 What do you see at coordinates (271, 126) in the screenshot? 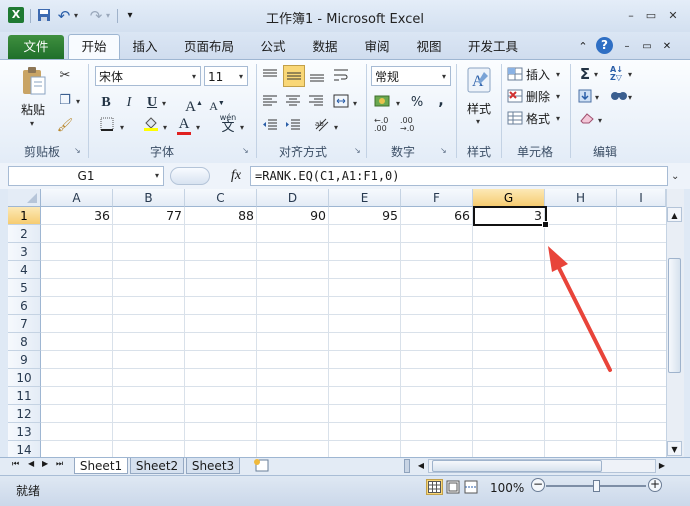
I see `decrease-indent-icon` at bounding box center [271, 126].